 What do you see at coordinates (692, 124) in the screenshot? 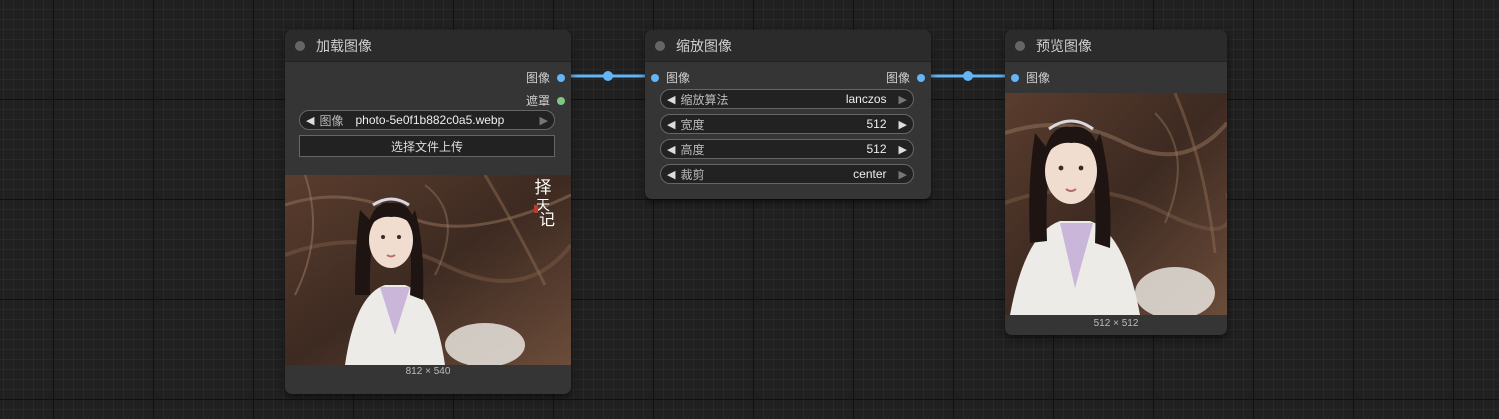
I see `widget-label: 宽度` at bounding box center [692, 124].